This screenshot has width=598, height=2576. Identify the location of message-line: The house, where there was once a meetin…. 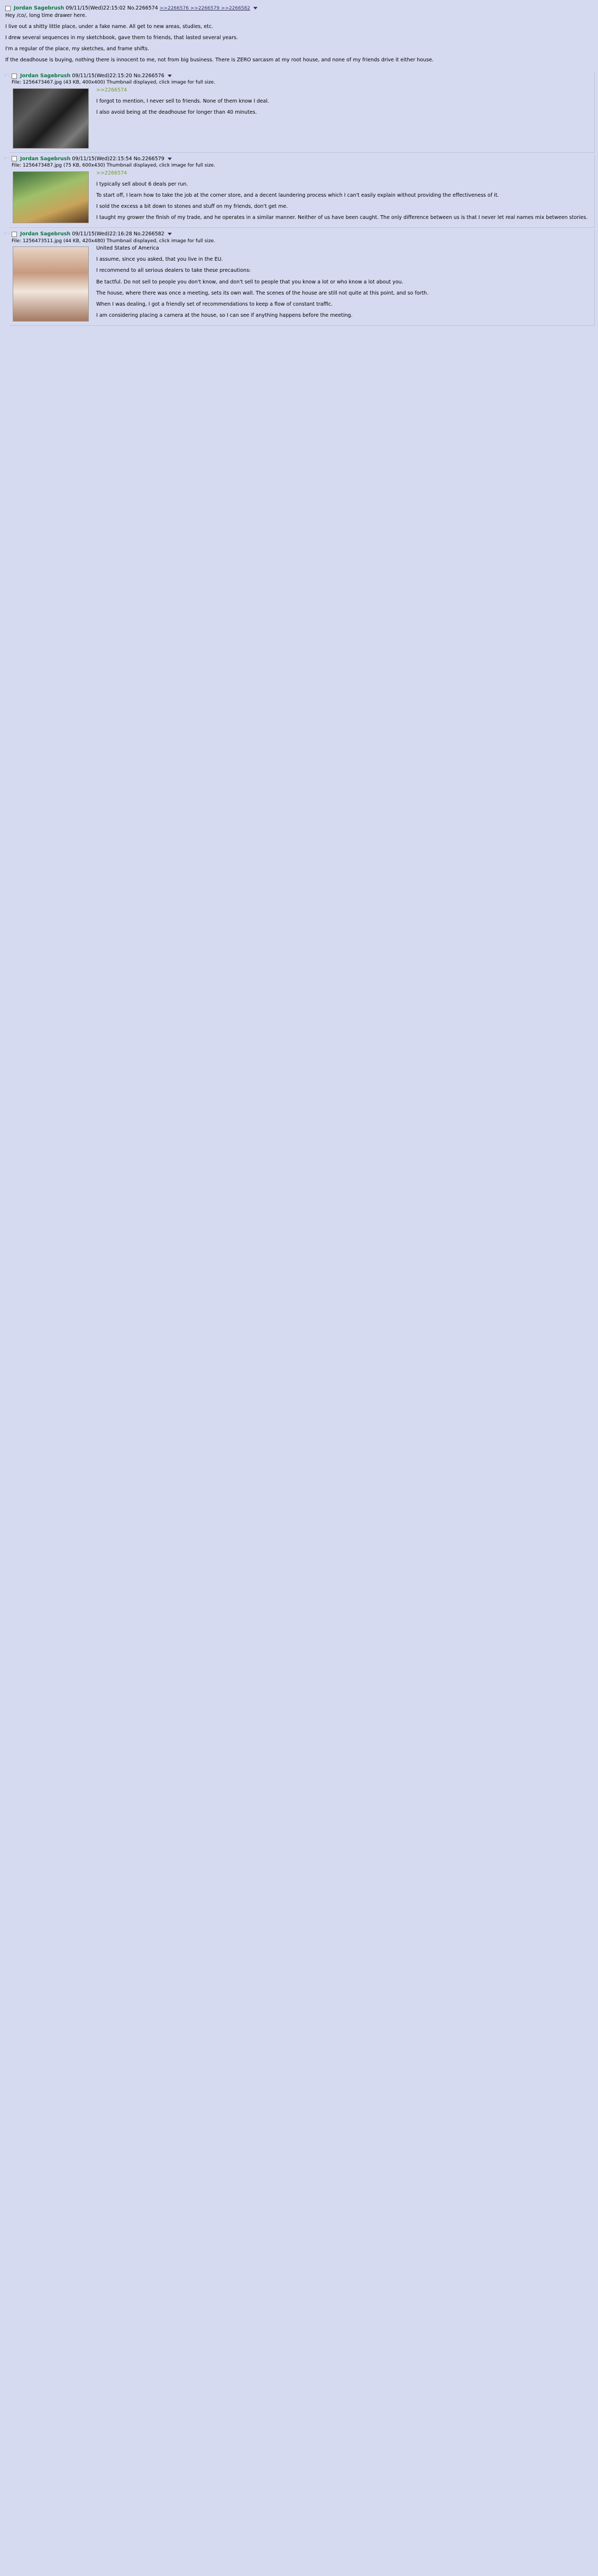
(262, 293).